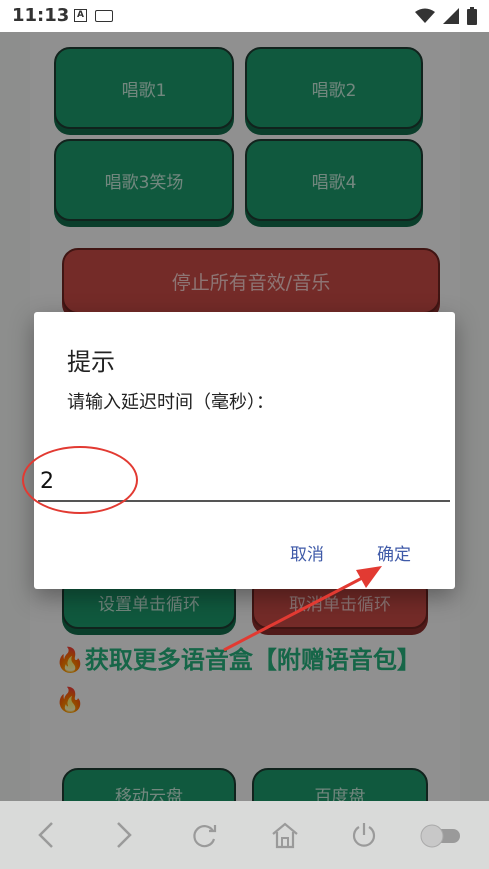  I want to click on highlight-circle, so click(80, 480).